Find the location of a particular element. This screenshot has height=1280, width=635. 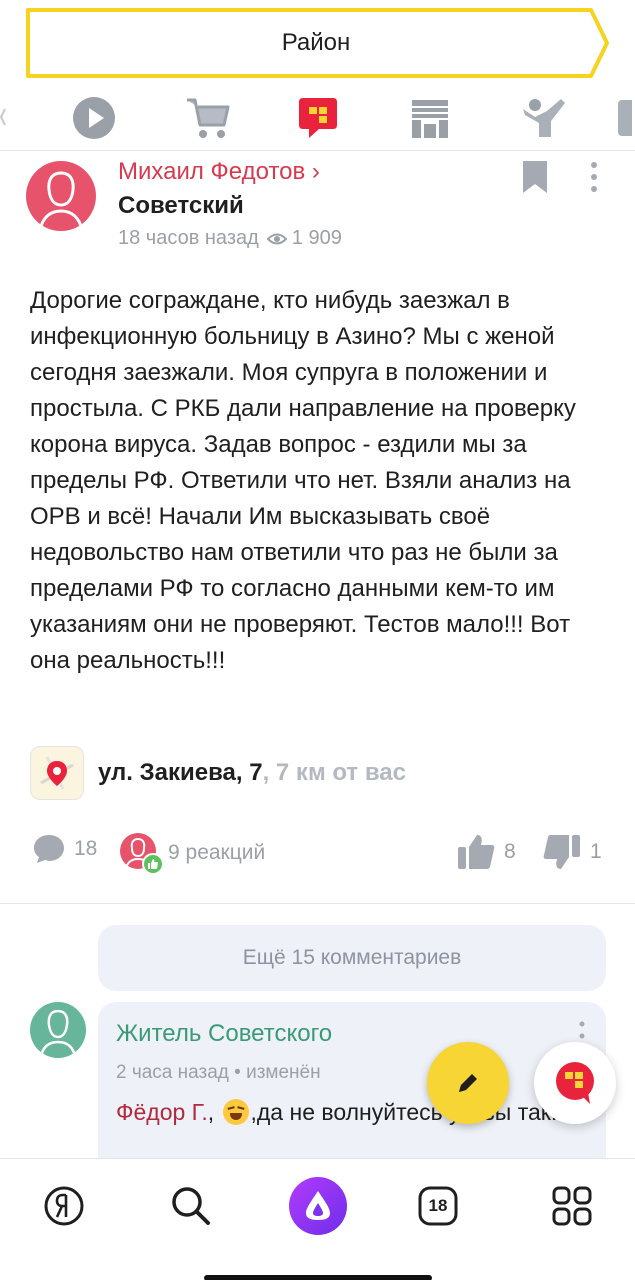

category-video is located at coordinates (94, 118).